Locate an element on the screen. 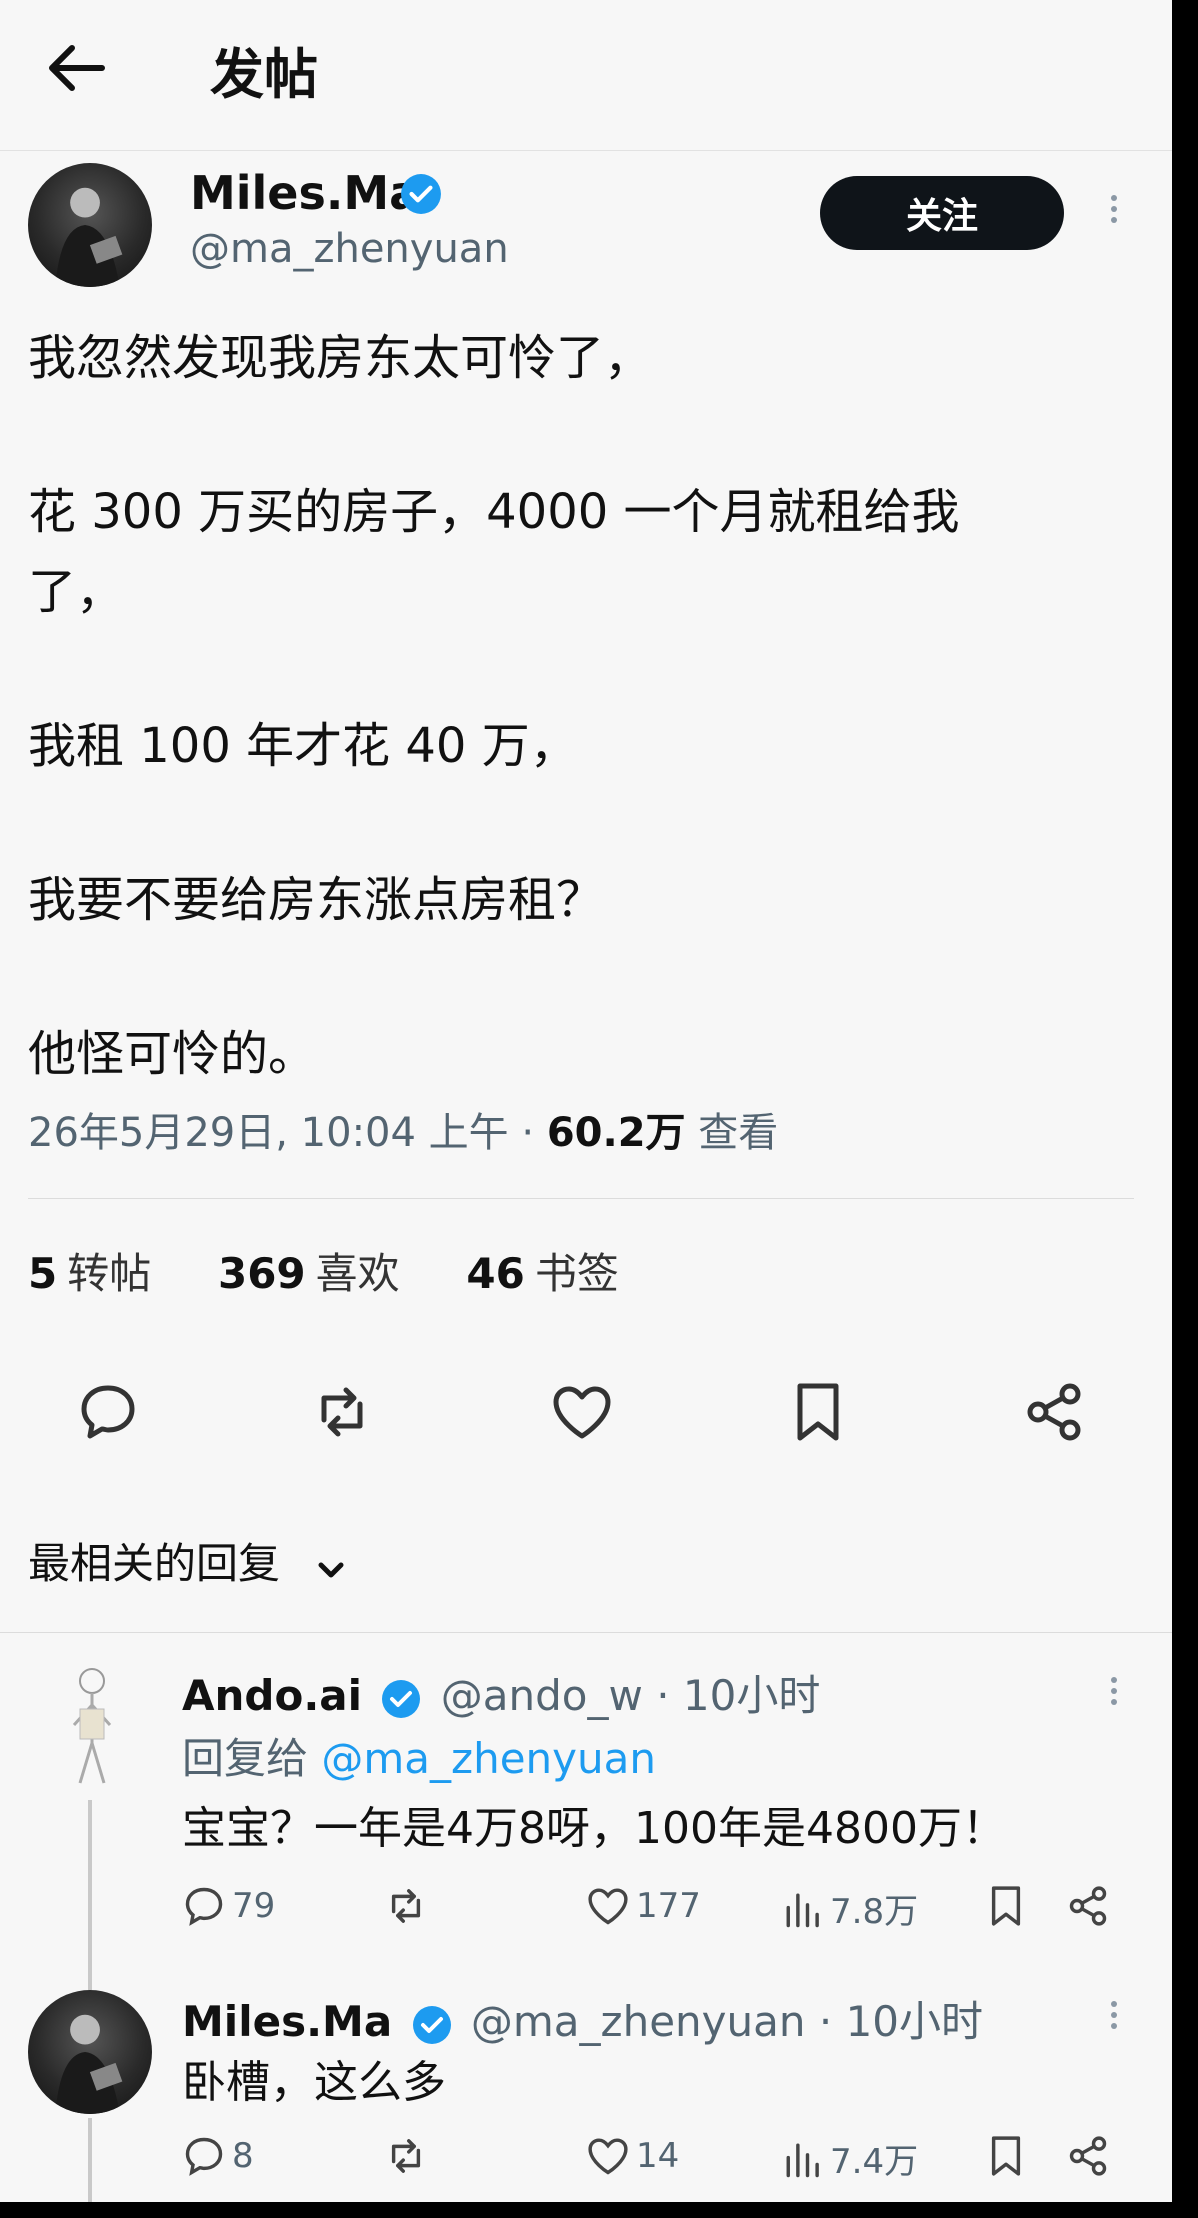 The height and width of the screenshot is (2218, 1198). reply-to-handle: @ma_zhenyuan is located at coordinates (488, 1758).